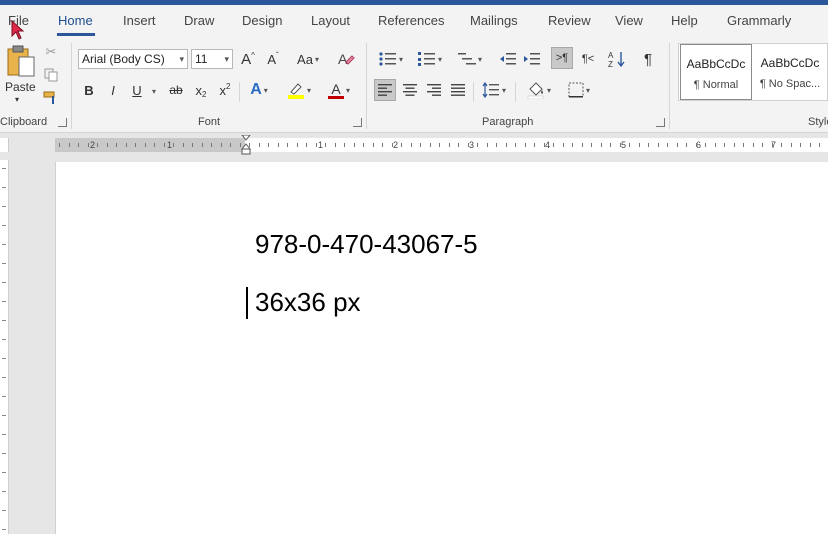 This screenshot has width=828, height=534. I want to click on font-name-value: Arial (Body CS), so click(123, 59).